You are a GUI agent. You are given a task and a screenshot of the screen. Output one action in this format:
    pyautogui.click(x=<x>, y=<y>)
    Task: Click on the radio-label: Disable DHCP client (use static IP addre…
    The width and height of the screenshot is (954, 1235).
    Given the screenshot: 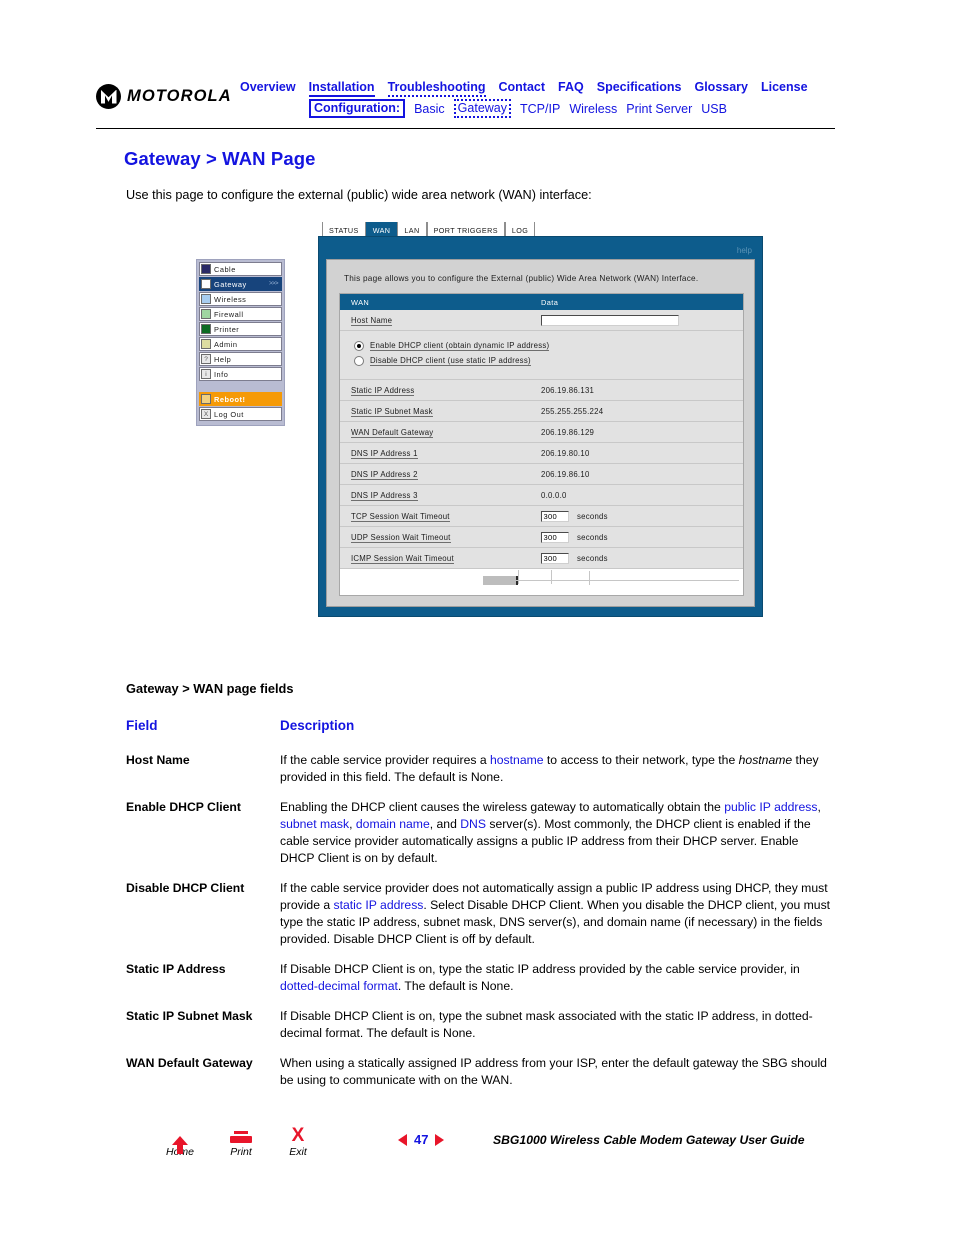 What is the action you would take?
    pyautogui.click(x=450, y=361)
    